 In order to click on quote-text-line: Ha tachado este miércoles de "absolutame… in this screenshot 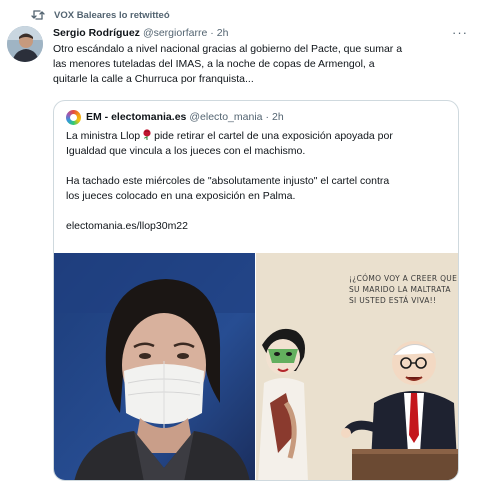, I will do `click(228, 181)`.